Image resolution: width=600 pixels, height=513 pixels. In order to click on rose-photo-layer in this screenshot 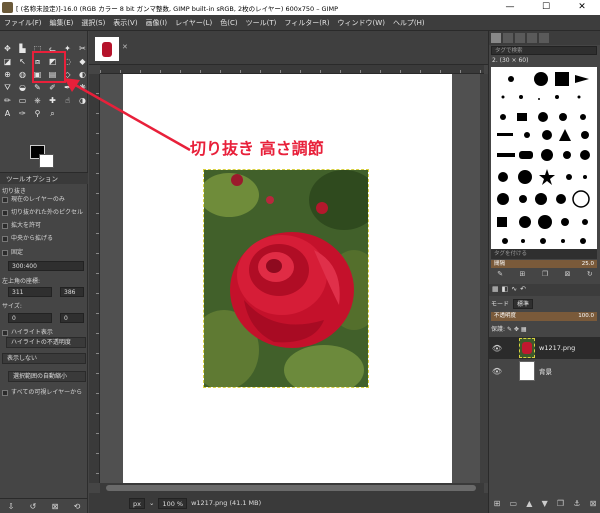, I will do `click(286, 278)`.